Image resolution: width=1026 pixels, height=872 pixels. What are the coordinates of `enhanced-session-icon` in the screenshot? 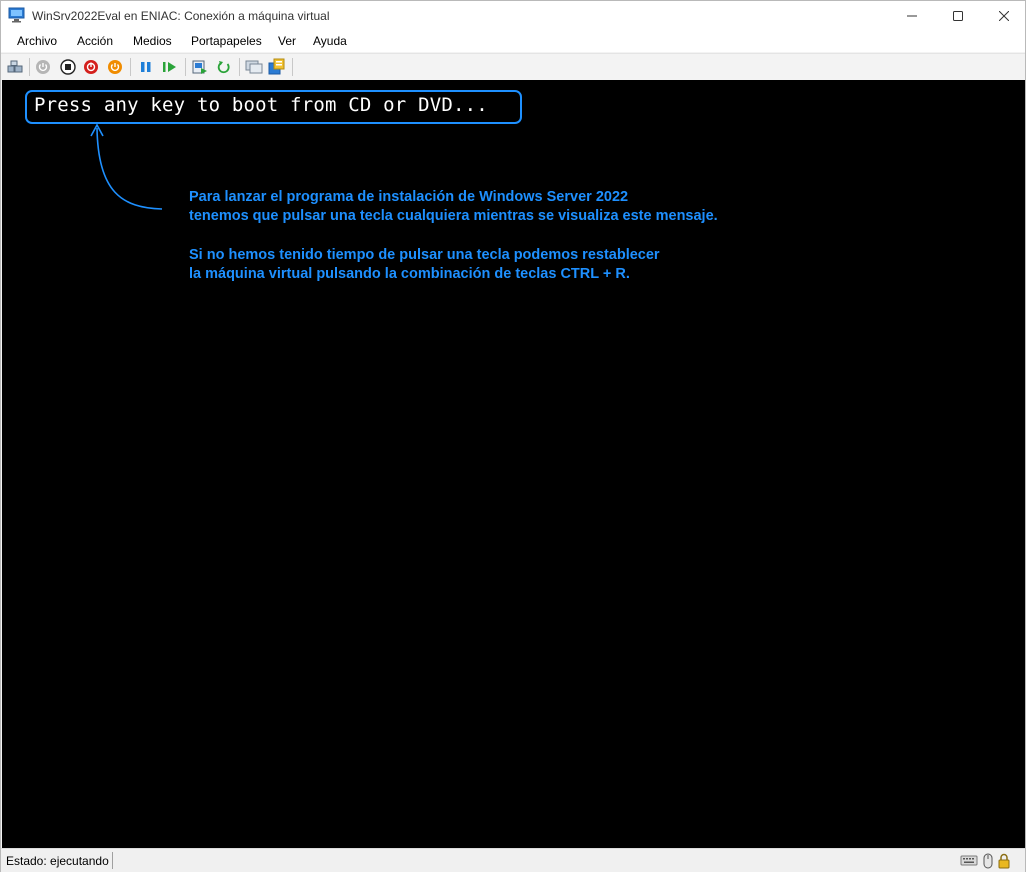 It's located at (254, 67).